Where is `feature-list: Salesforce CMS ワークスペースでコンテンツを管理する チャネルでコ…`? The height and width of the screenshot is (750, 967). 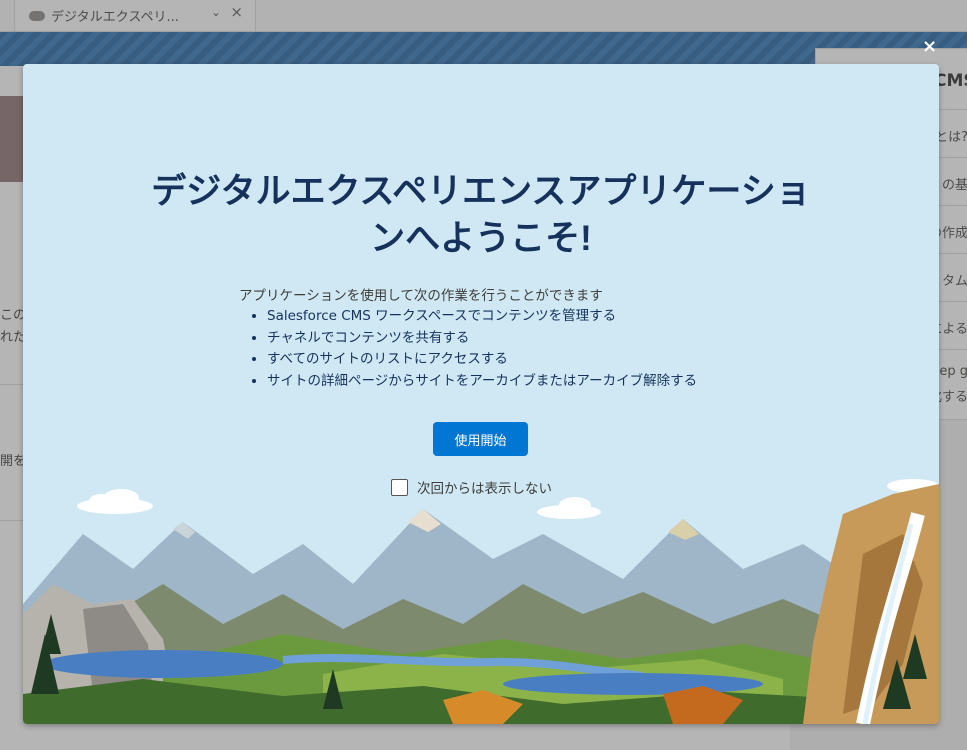 feature-list: Salesforce CMS ワークスペースでコンテンツを管理する チャネルでコ… is located at coordinates (473, 349).